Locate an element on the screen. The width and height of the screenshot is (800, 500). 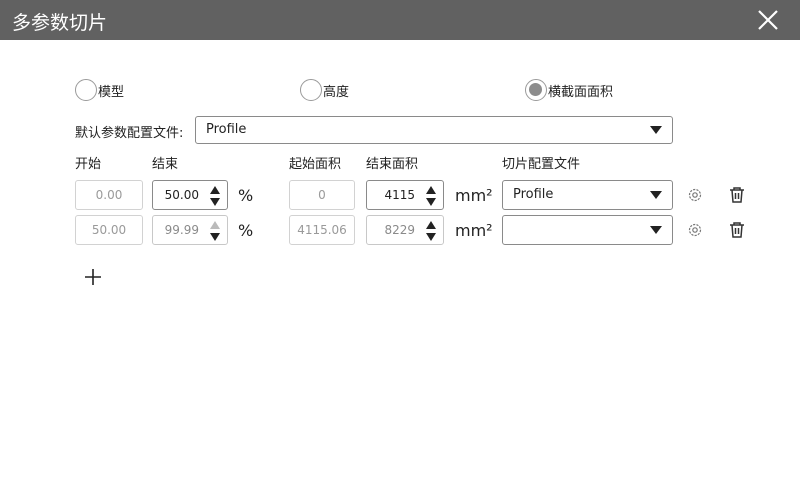
row2-end-area-spinbox: 8229 is located at coordinates (405, 230).